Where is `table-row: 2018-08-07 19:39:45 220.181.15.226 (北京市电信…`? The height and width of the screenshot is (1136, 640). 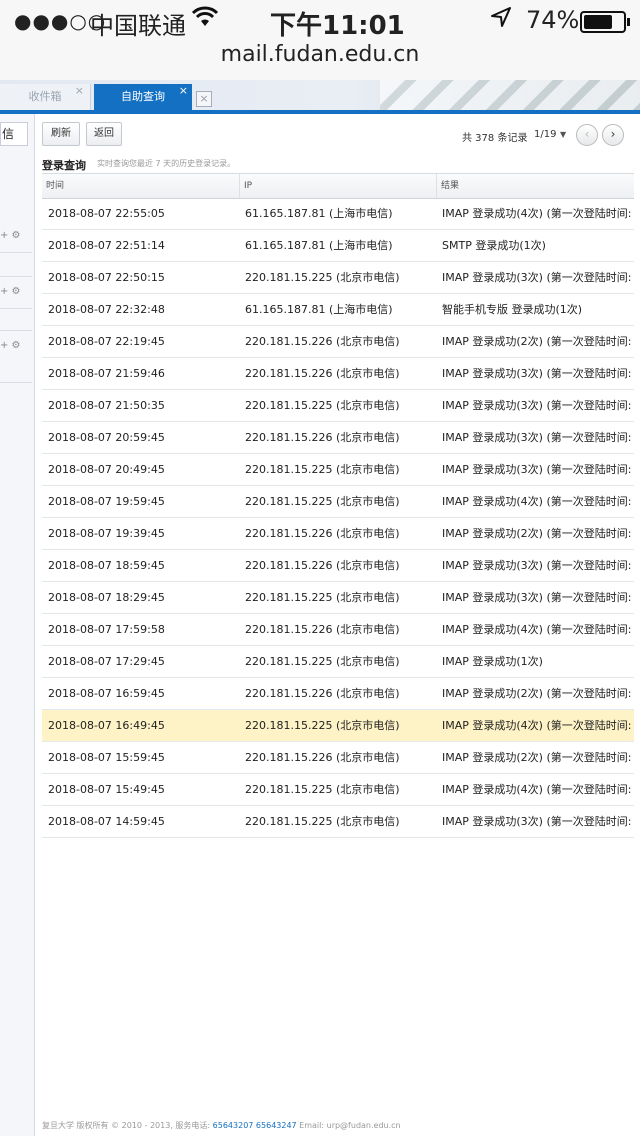 table-row: 2018-08-07 19:39:45 220.181.15.226 (北京市电信… is located at coordinates (338, 534).